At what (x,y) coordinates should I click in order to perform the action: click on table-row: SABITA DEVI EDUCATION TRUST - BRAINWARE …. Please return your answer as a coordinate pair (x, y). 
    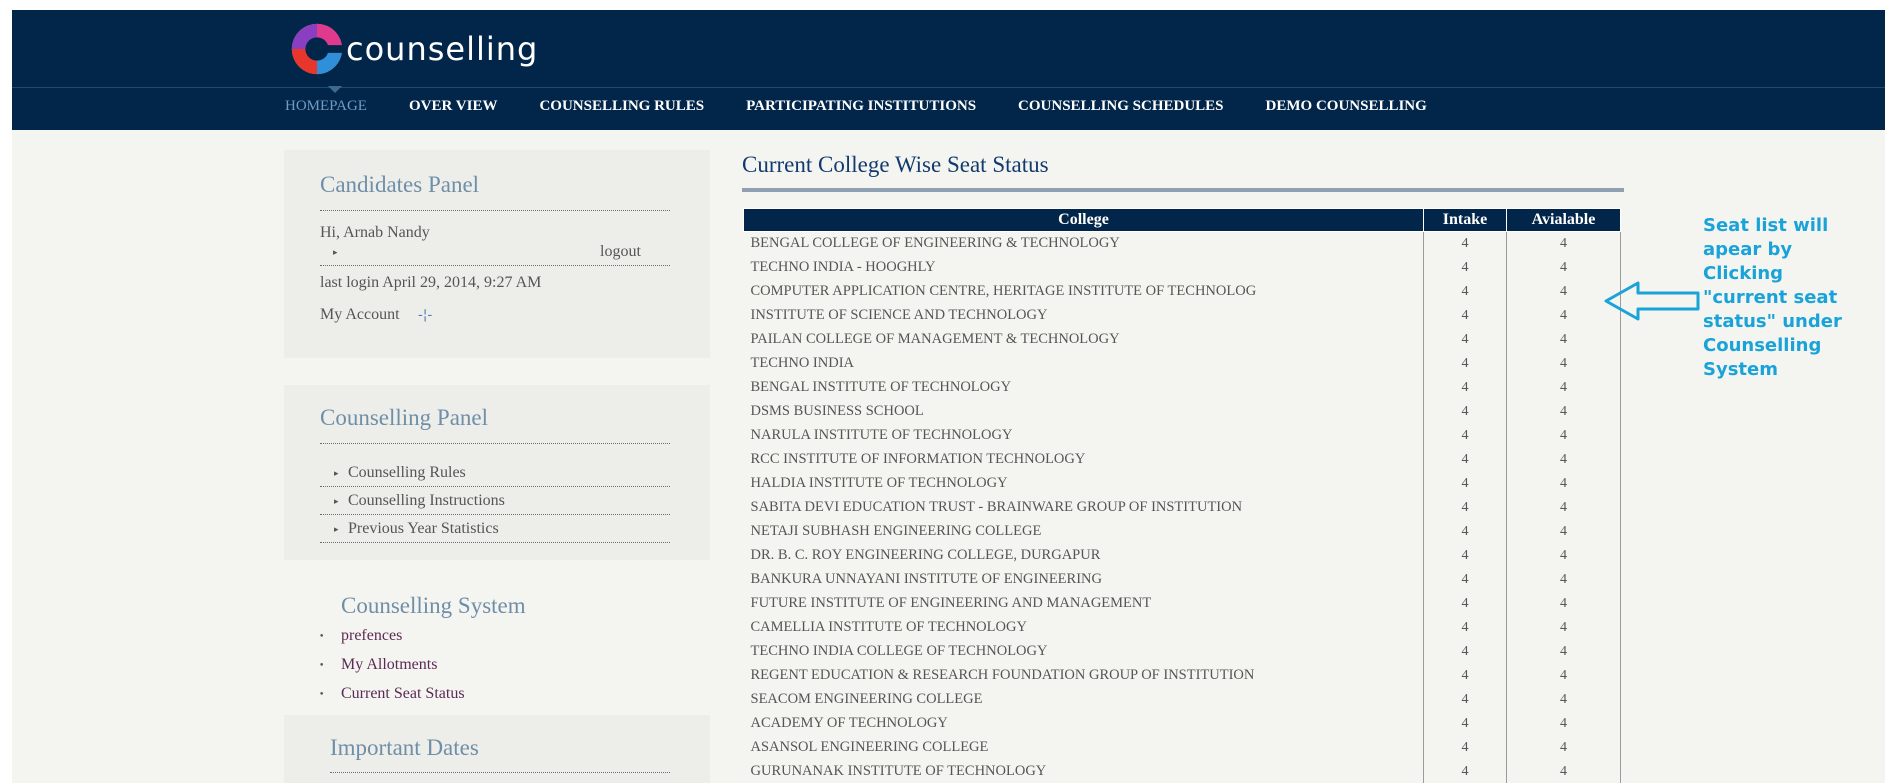
    Looking at the image, I should click on (1182, 507).